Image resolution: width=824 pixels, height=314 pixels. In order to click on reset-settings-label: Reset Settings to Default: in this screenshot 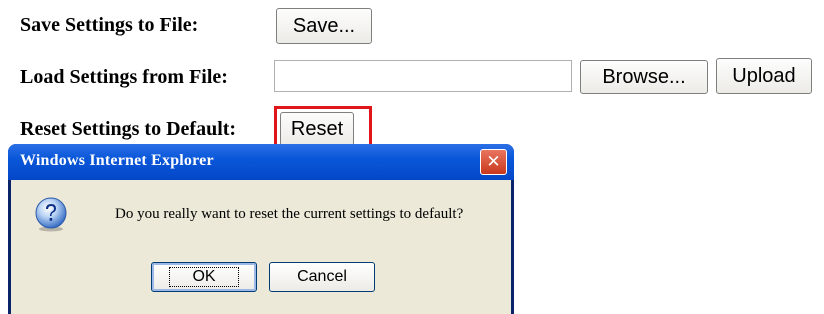, I will do `click(128, 129)`.